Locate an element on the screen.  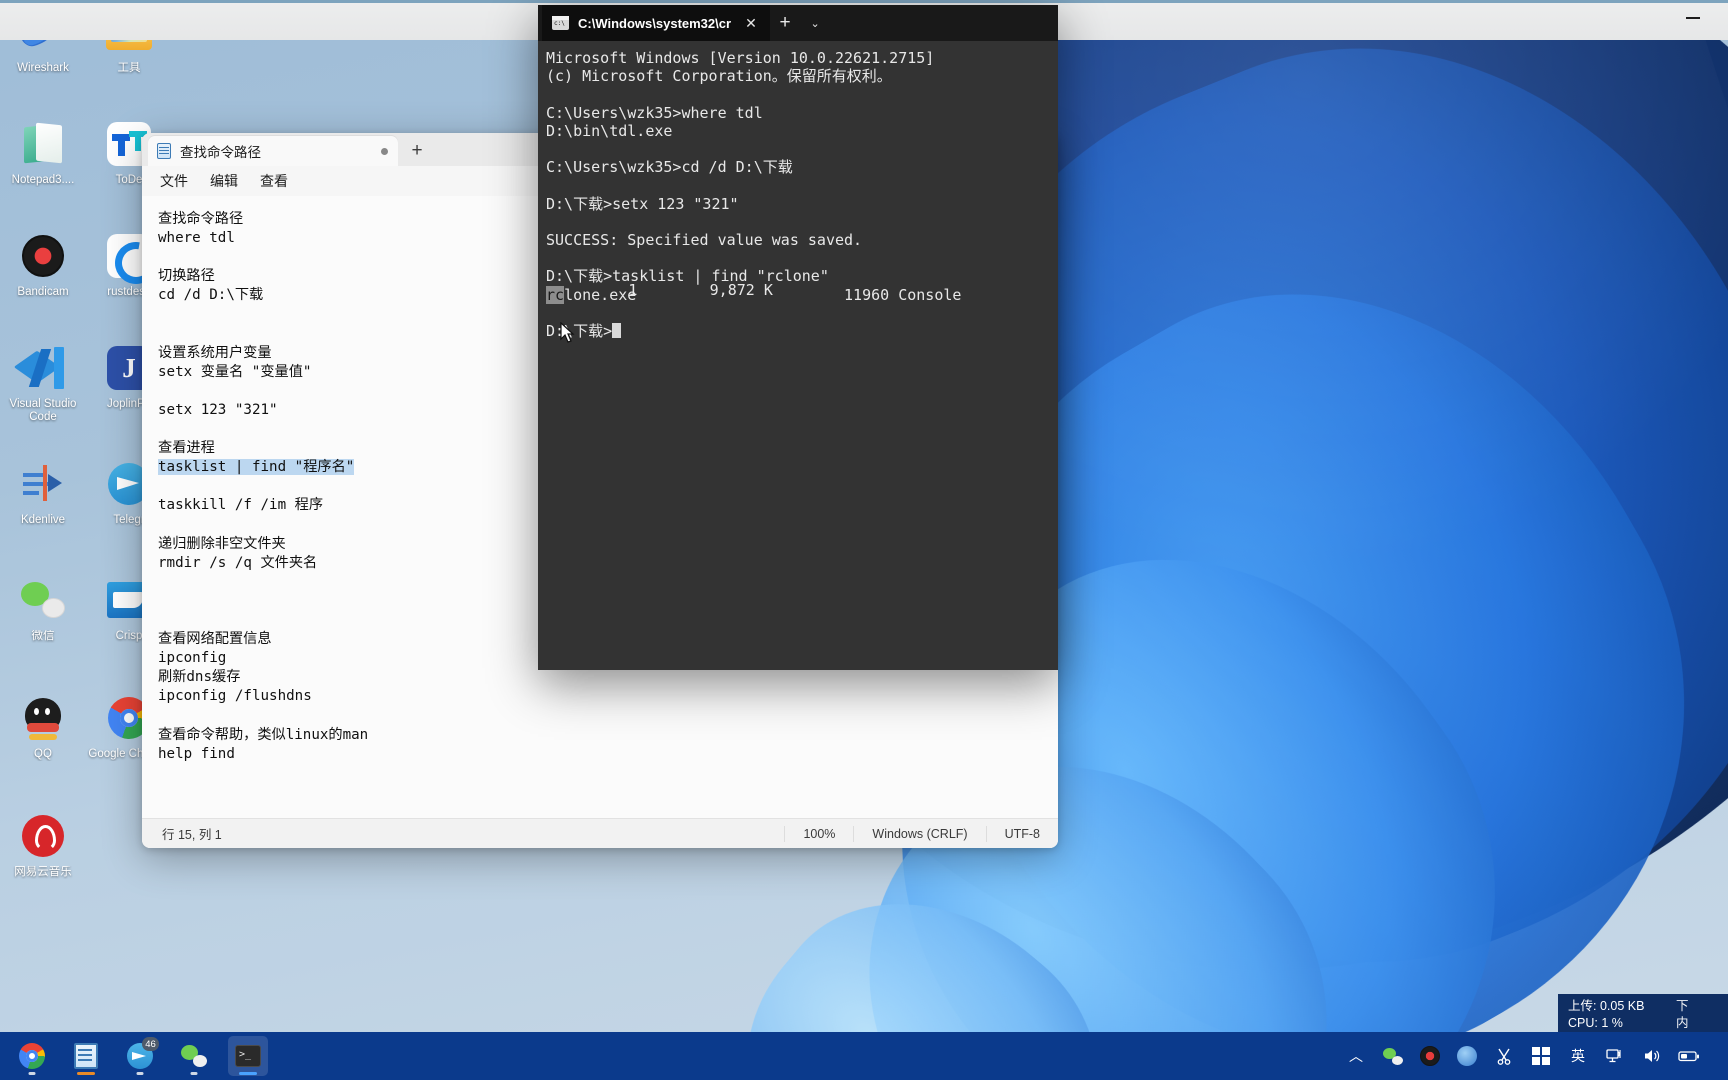
volume-icon is located at coordinates (1652, 1056).